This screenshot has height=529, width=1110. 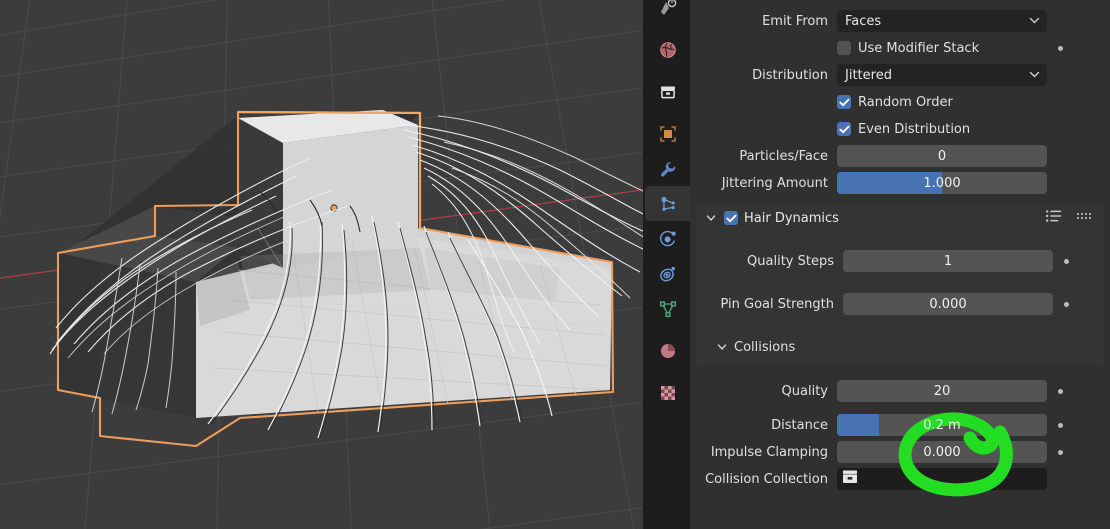 What do you see at coordinates (765, 347) in the screenshot?
I see `collisions-title: Collisions` at bounding box center [765, 347].